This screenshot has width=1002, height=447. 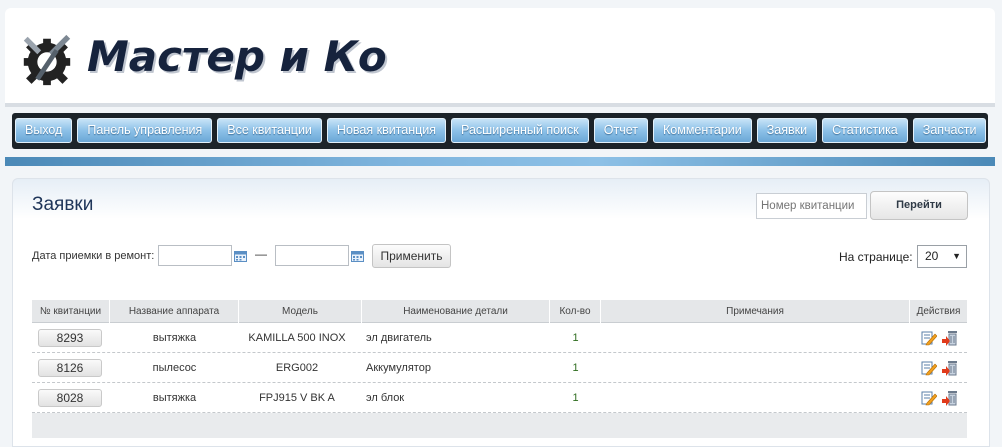 I want to click on model-cell: KAMILLA 500 INOX, so click(x=297, y=338).